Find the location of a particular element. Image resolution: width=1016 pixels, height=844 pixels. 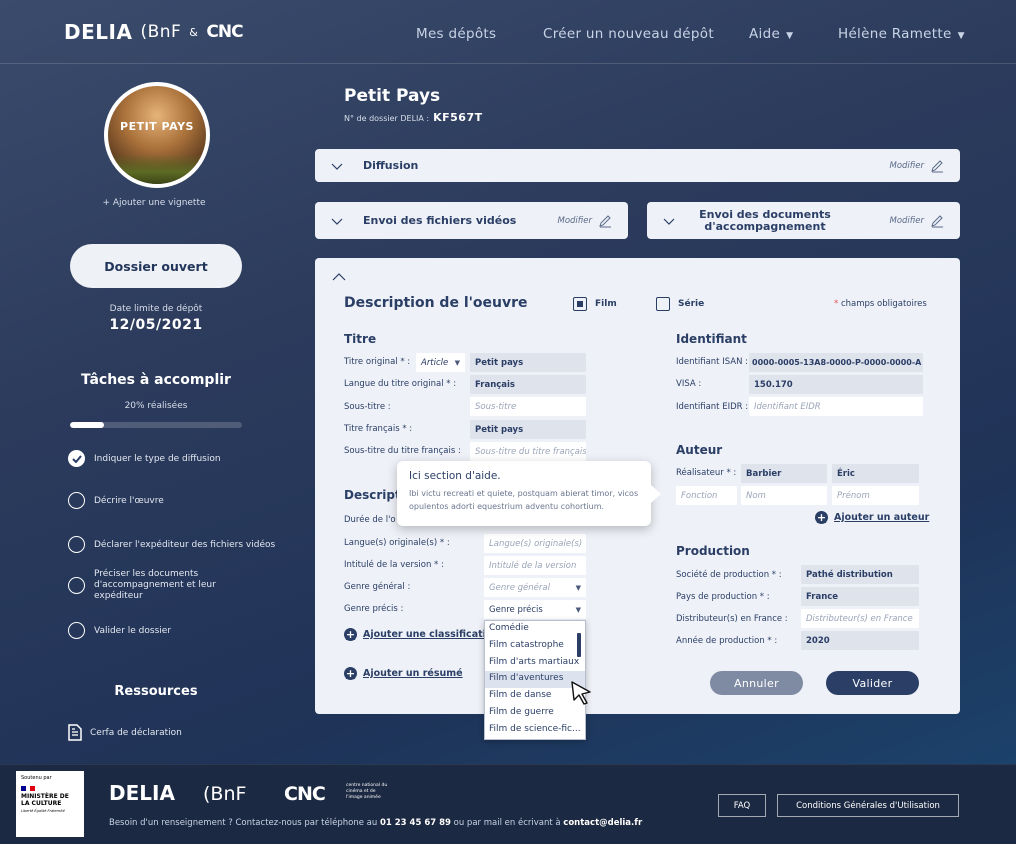

accordion-label: Diffusion is located at coordinates (391, 165).